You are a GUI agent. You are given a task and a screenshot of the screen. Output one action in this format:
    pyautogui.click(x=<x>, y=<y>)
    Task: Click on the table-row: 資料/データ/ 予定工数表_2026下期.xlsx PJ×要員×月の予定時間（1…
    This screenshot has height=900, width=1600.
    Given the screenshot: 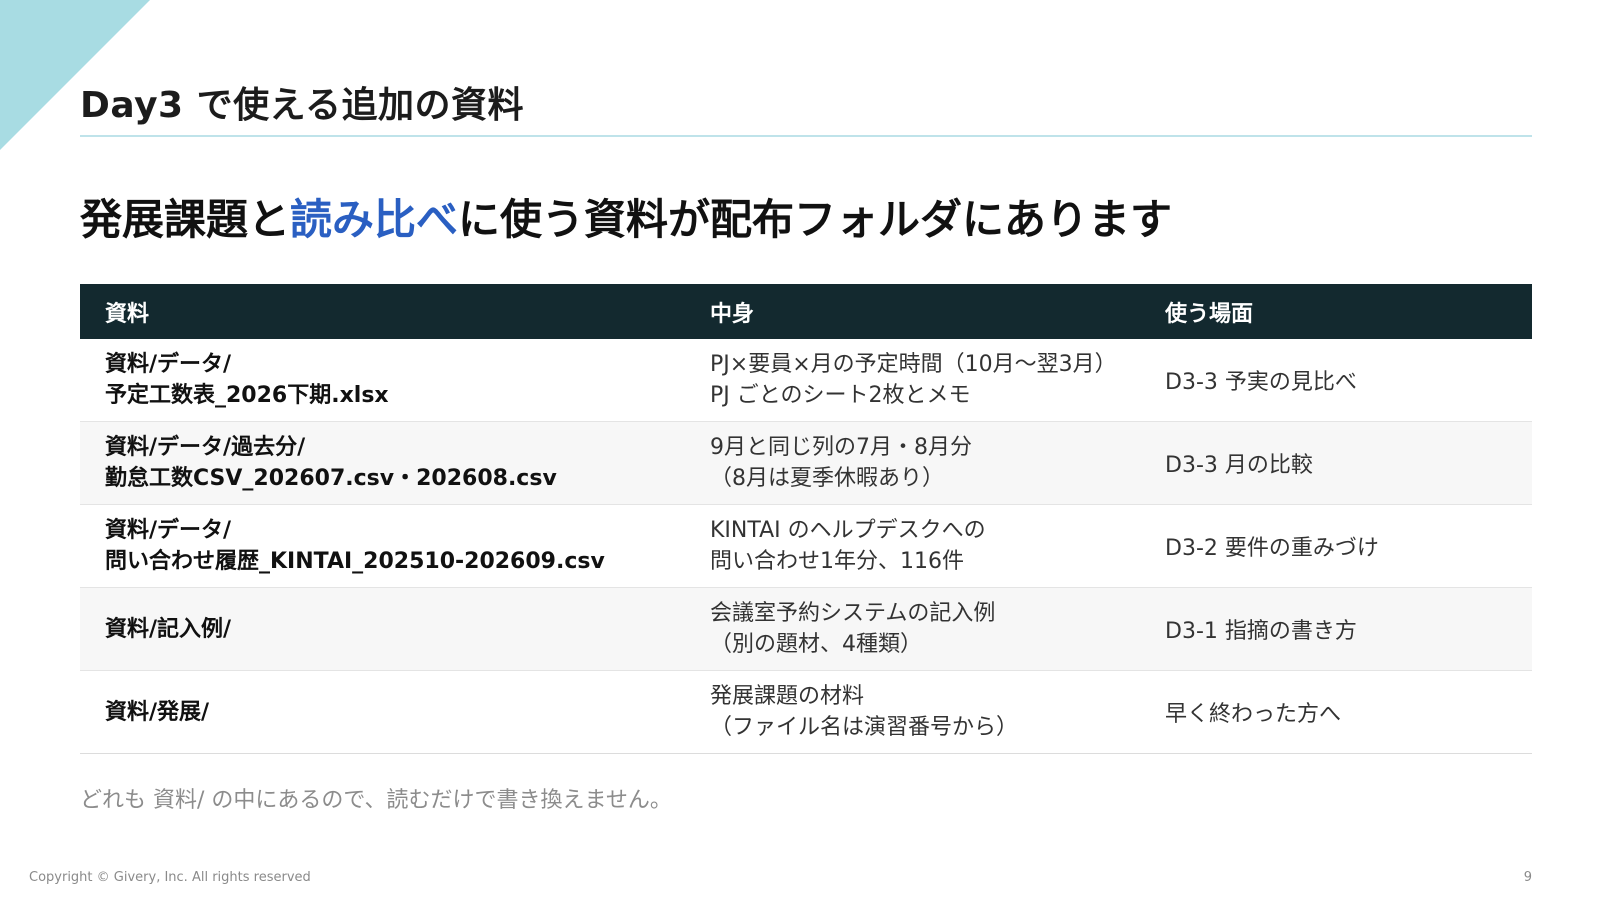 What is the action you would take?
    pyautogui.click(x=806, y=380)
    